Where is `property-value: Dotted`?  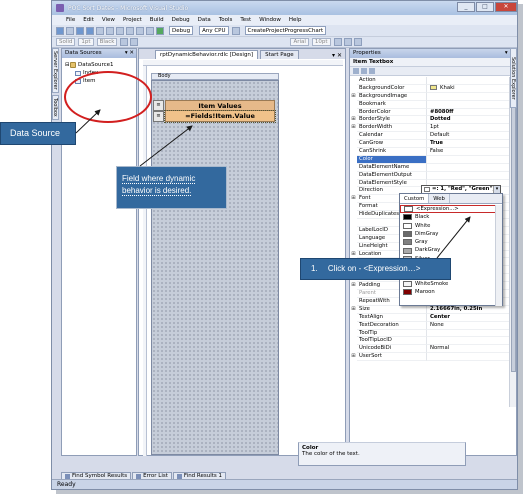
property-value: Dotted is located at coordinates (468, 120).